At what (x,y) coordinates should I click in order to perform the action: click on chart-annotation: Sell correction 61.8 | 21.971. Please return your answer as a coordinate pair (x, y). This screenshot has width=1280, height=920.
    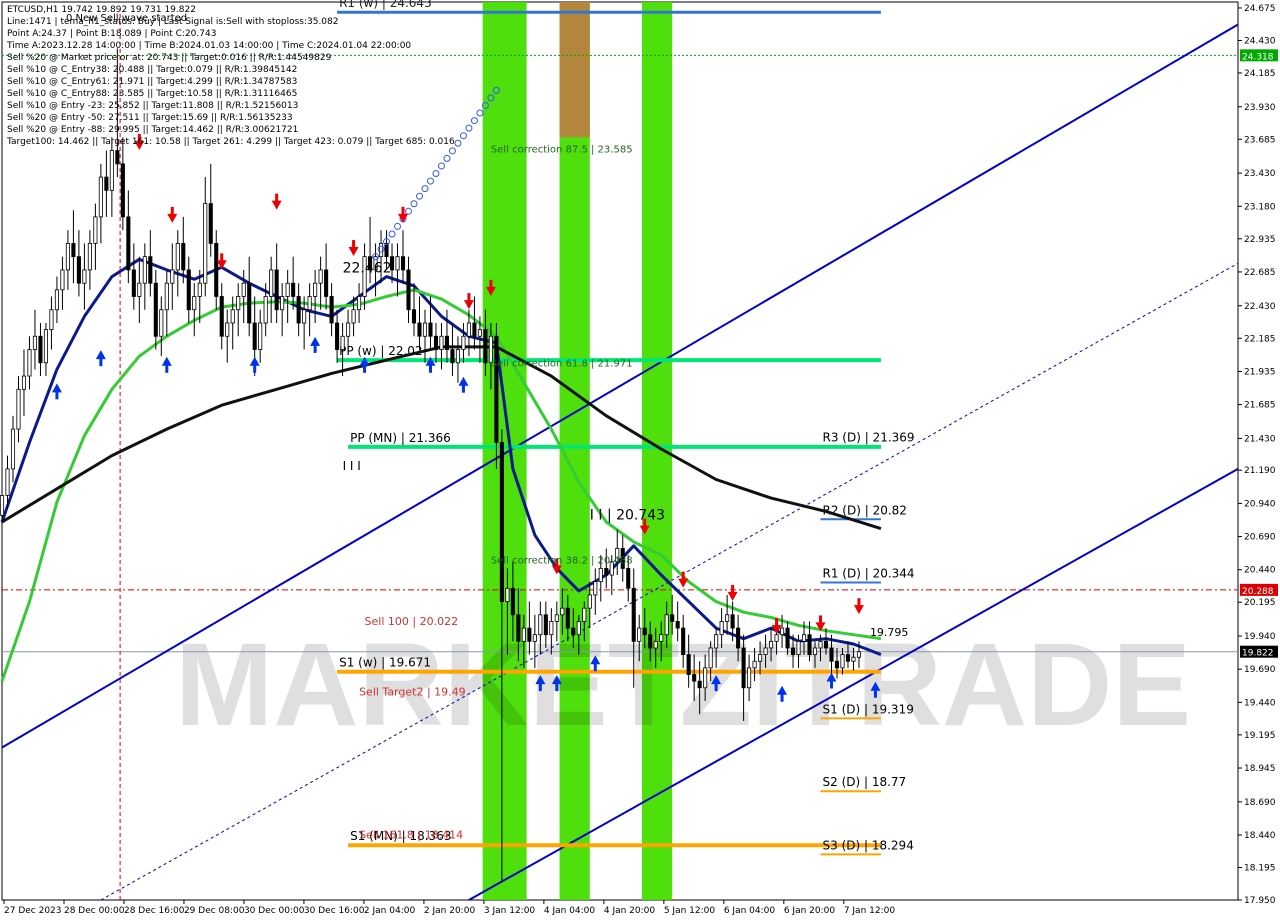
    Looking at the image, I should click on (562, 364).